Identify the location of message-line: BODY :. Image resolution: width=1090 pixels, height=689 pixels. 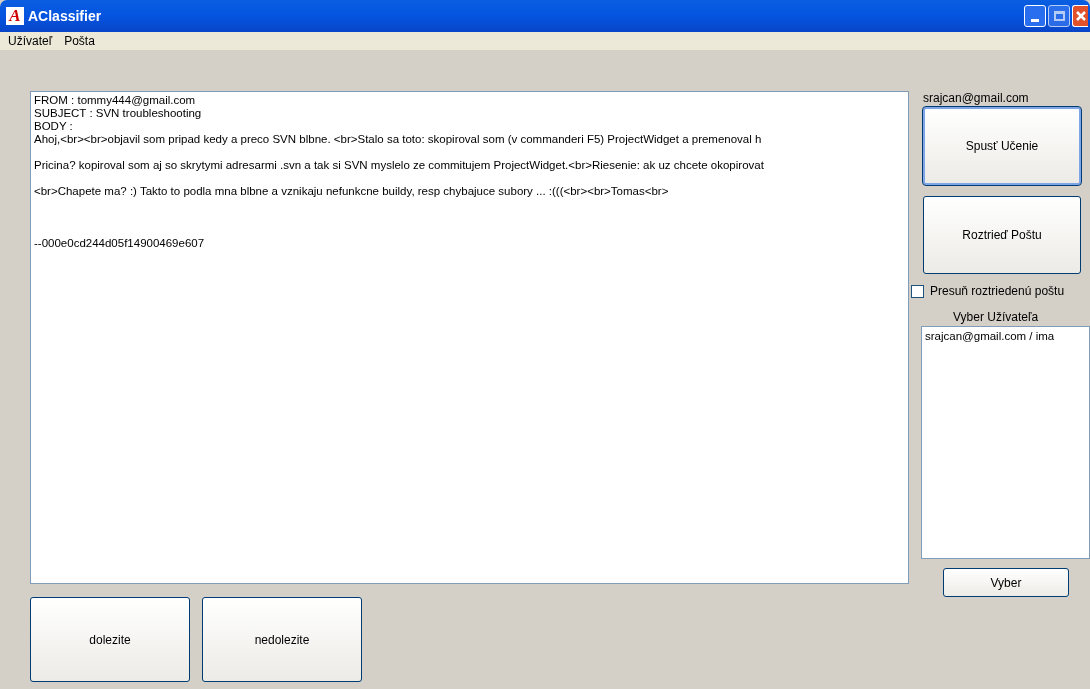
(53, 126).